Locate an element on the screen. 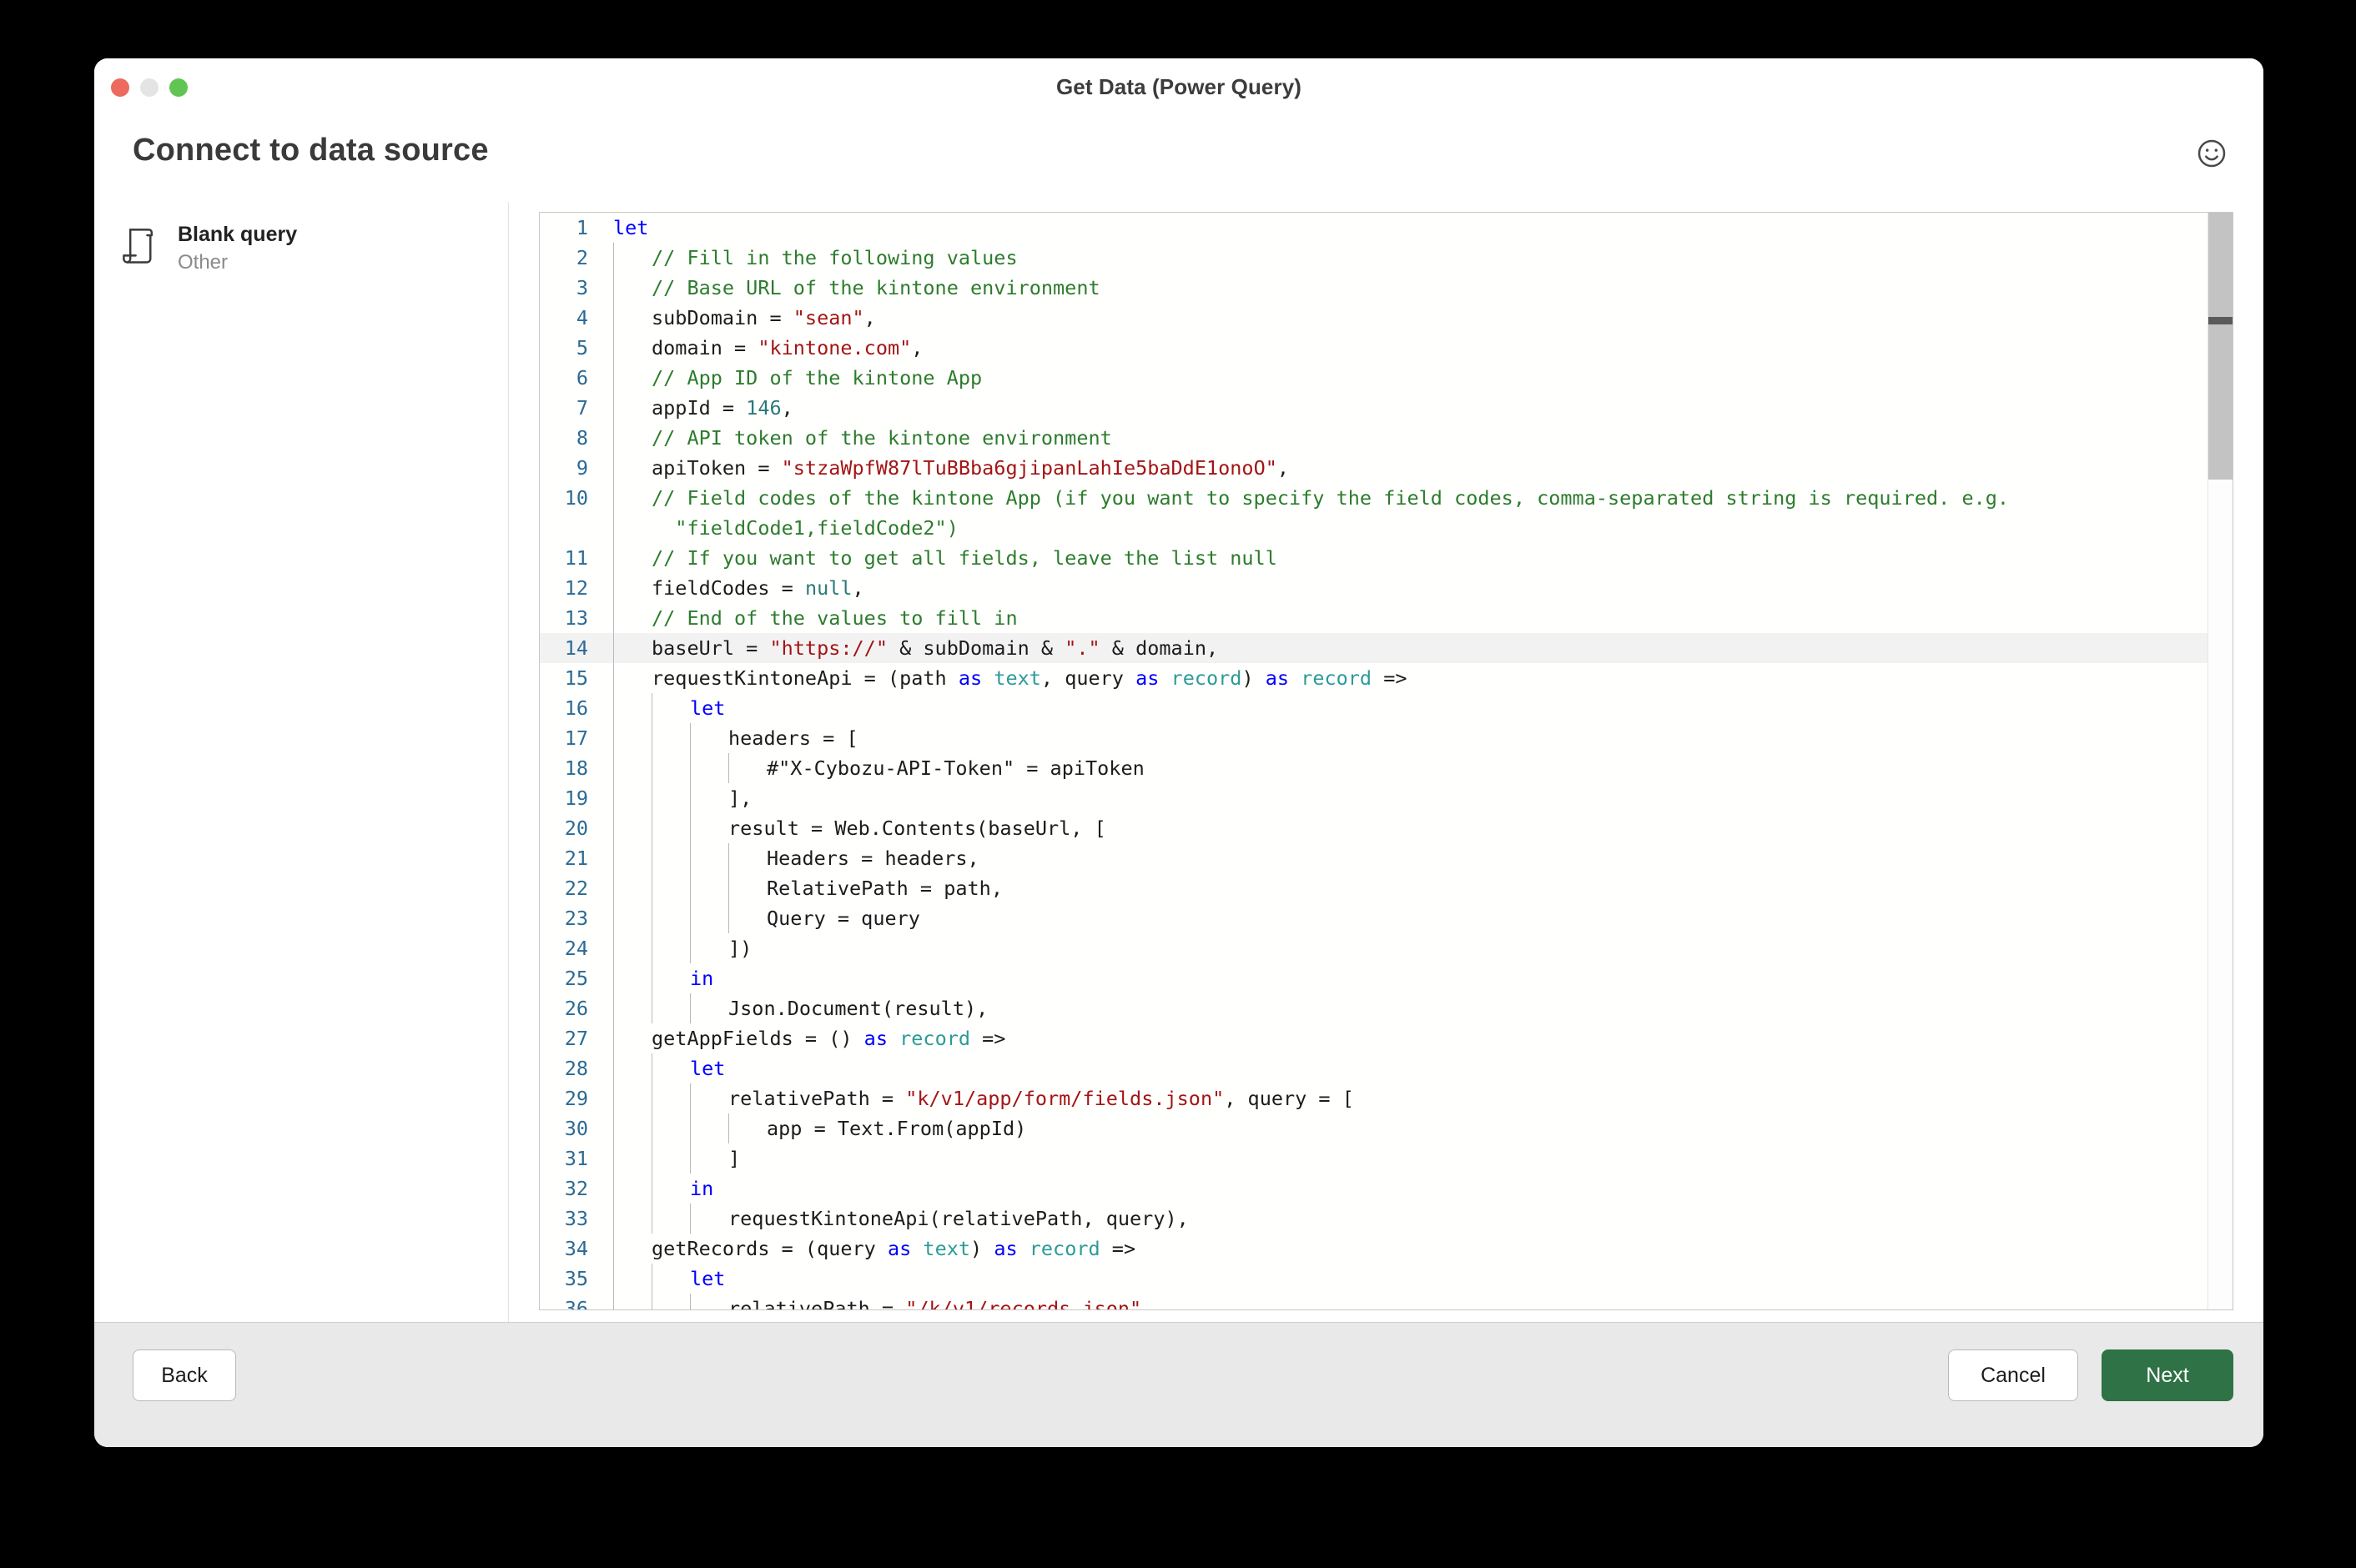  code-text: Headers = headers, is located at coordinates (1417, 858).